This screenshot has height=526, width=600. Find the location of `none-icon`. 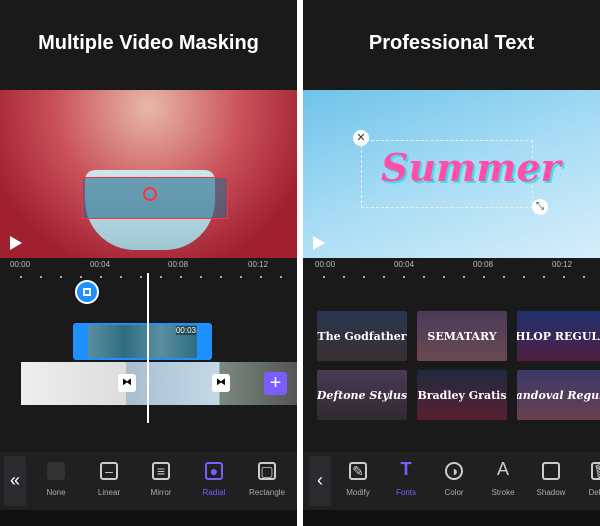

none-icon is located at coordinates (56, 471).